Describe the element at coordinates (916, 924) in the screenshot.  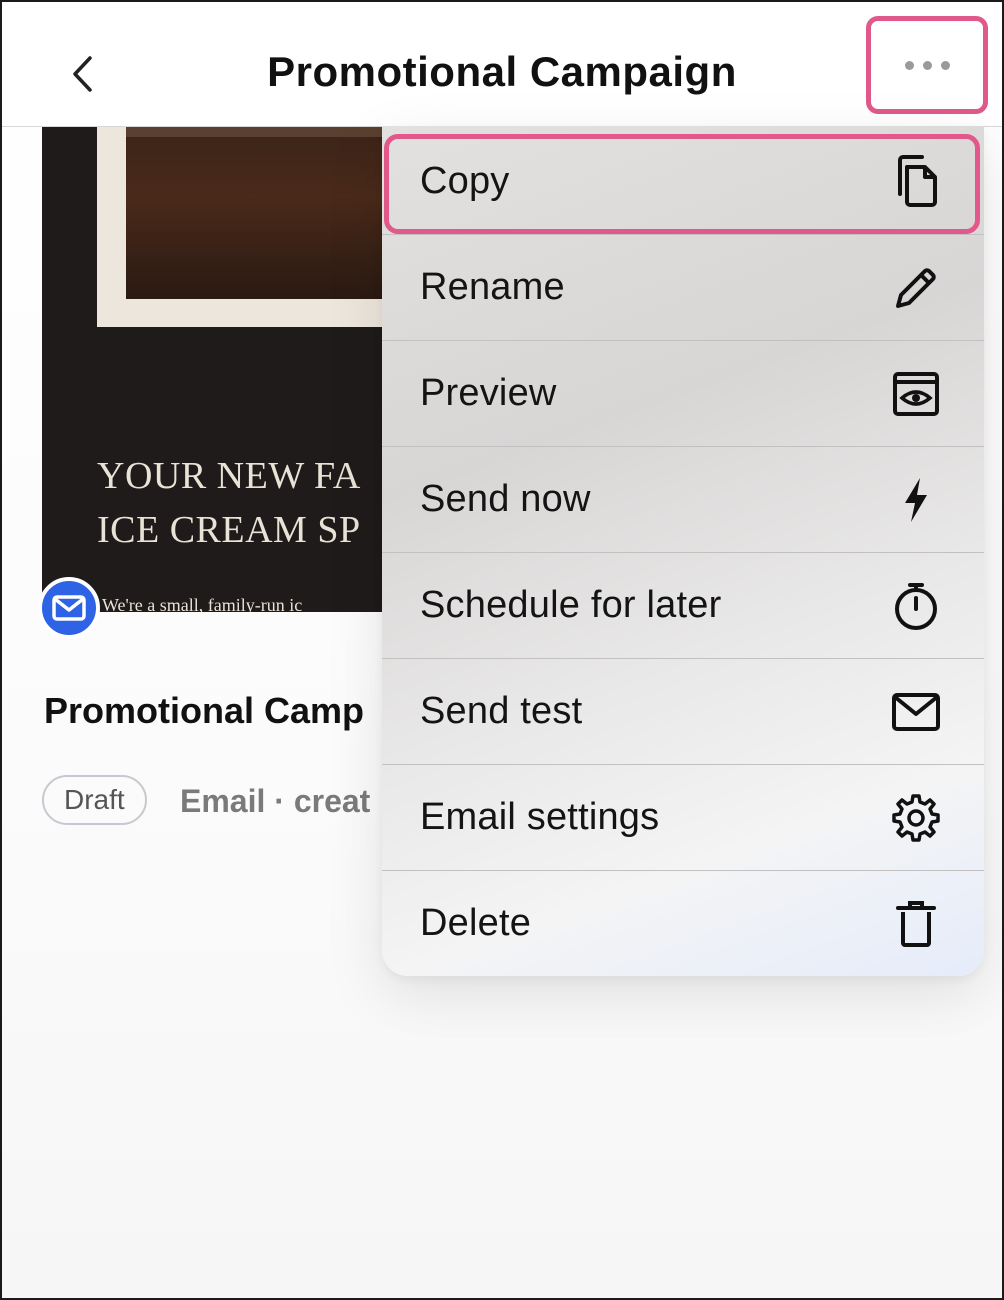
I see `trash-icon` at that location.